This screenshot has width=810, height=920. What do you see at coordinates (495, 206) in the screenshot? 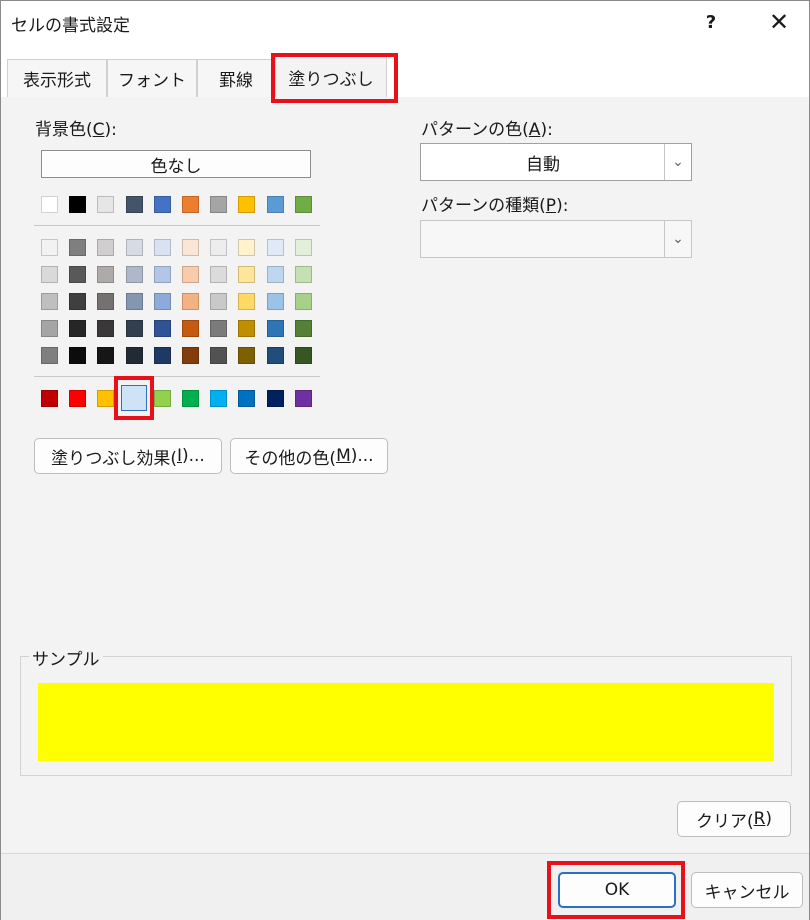
I see `pattern-style-label: パターンの種類(P):` at bounding box center [495, 206].